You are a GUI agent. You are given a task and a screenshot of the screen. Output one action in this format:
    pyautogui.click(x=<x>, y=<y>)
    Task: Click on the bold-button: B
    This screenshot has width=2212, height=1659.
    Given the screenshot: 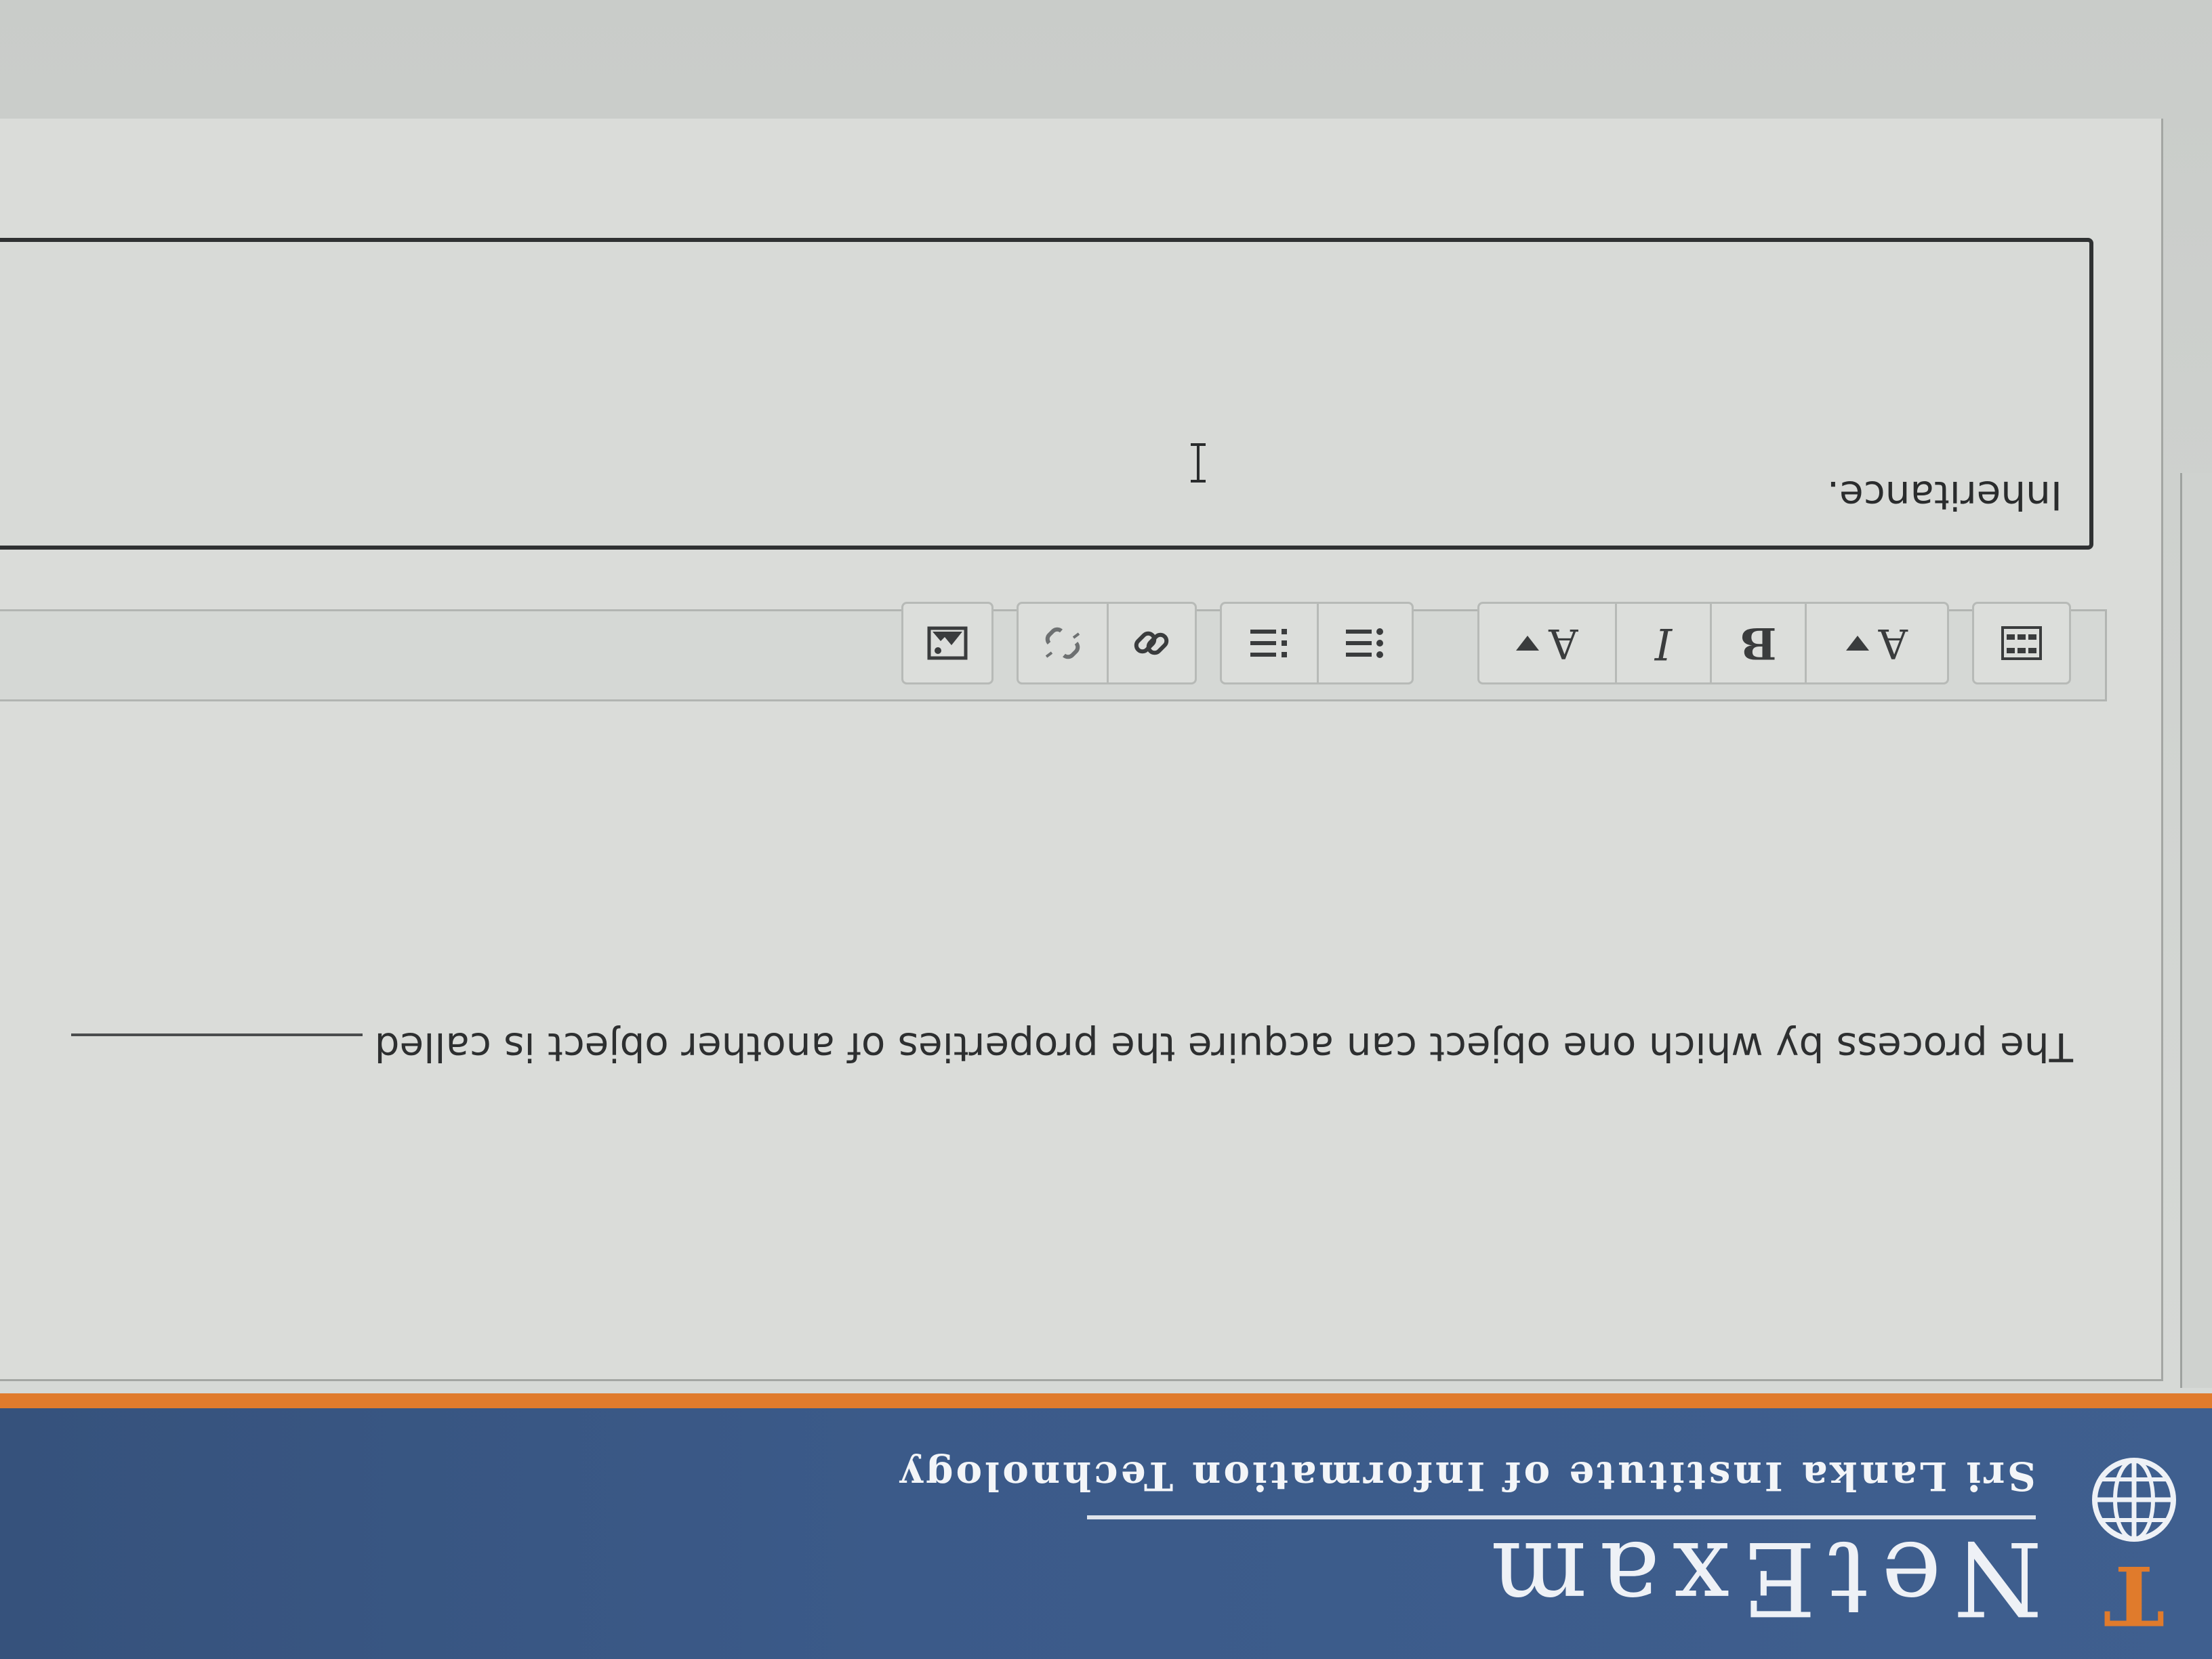 What is the action you would take?
    pyautogui.click(x=1757, y=643)
    